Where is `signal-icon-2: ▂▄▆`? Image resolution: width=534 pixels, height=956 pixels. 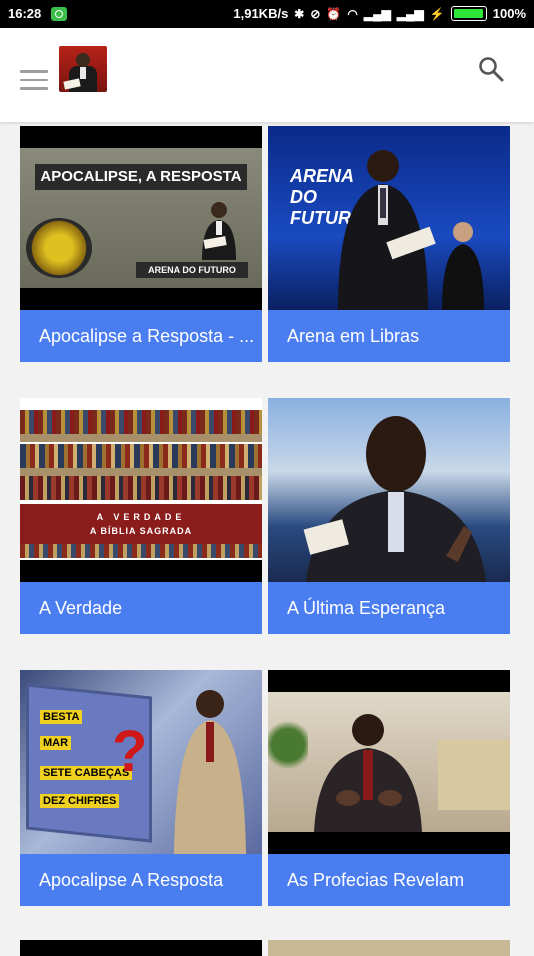 signal-icon-2: ▂▄▆ is located at coordinates (410, 13).